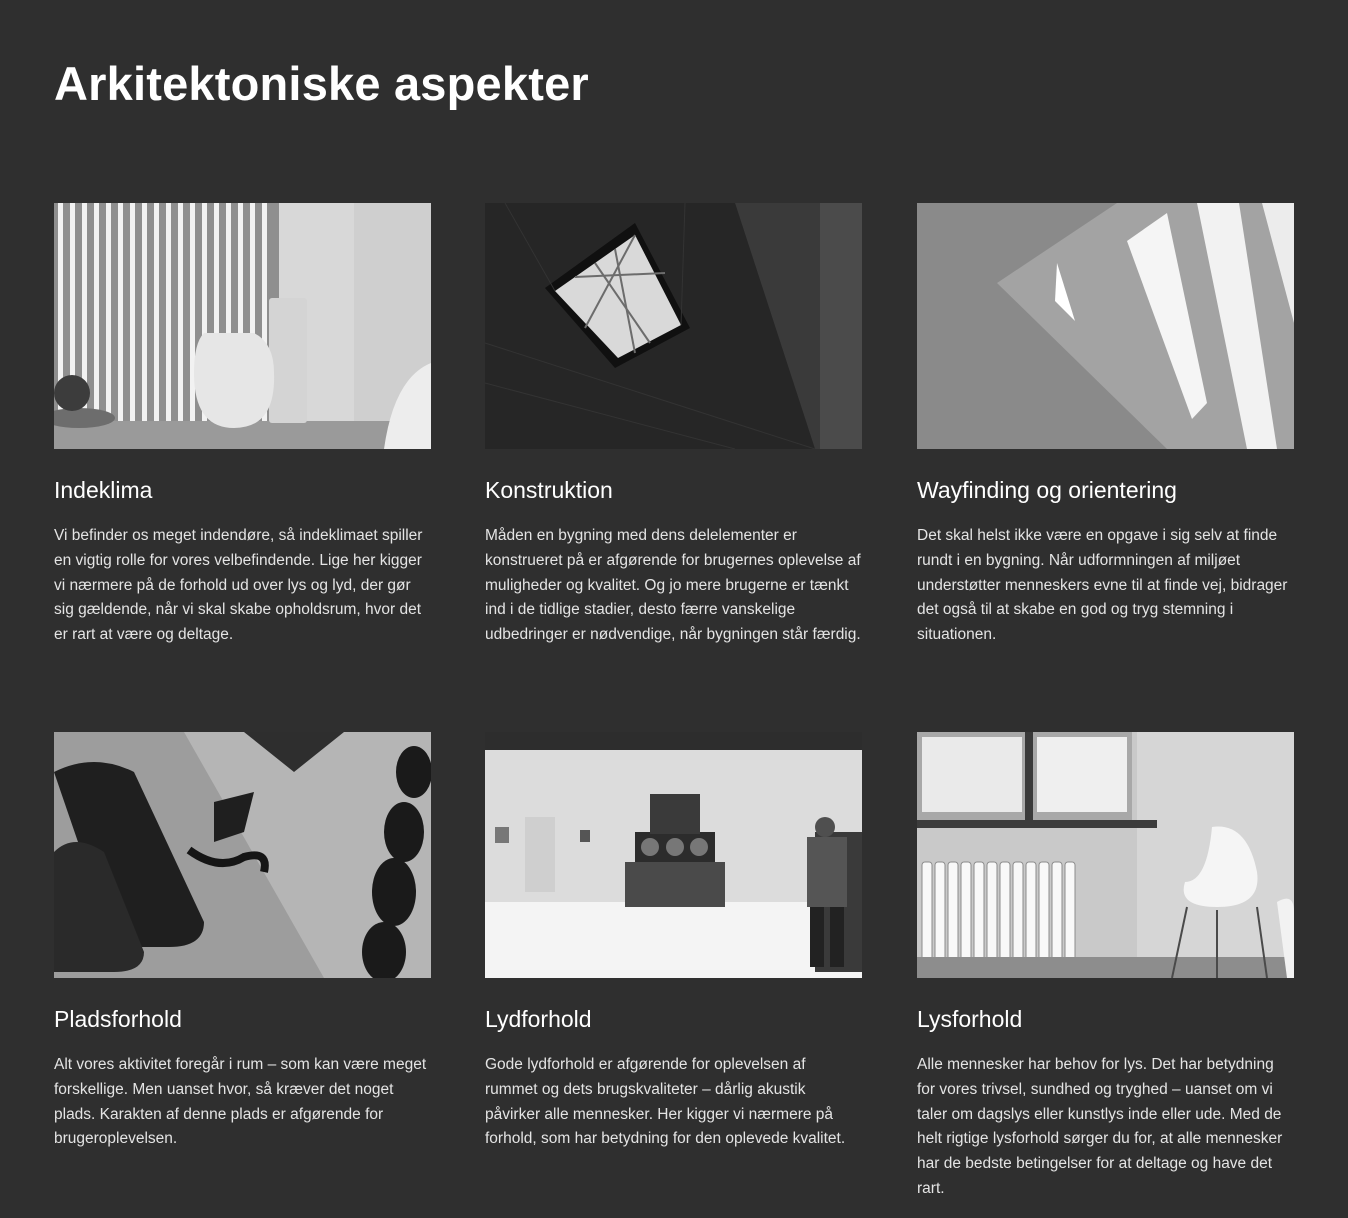  I want to click on card-image-pladsforhold, so click(242, 855).